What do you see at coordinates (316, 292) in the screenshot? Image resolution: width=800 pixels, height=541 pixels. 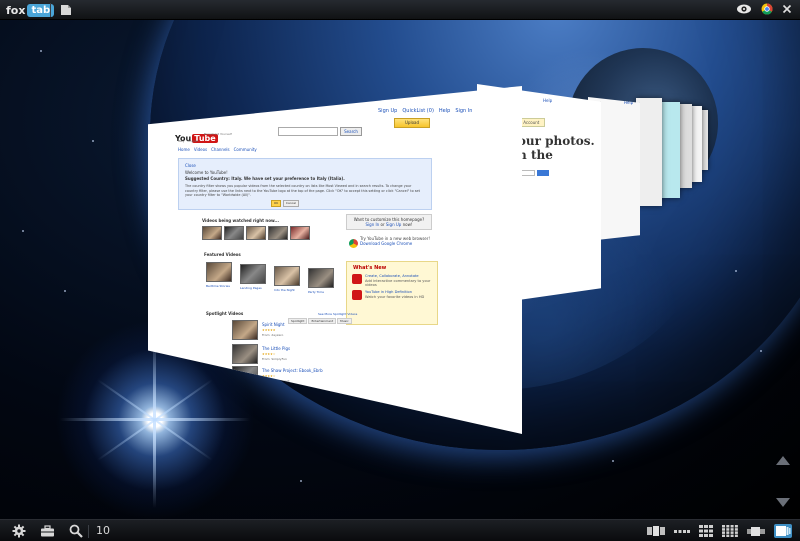 I see `yt-featured-meta: Party Time` at bounding box center [316, 292].